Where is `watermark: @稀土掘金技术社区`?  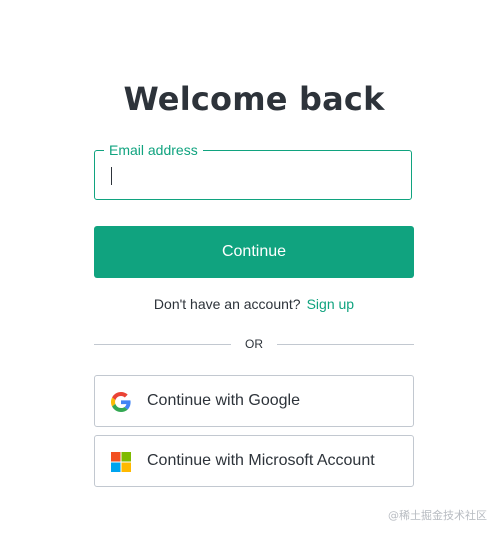 watermark: @稀土掘金技术社区 is located at coordinates (437, 515).